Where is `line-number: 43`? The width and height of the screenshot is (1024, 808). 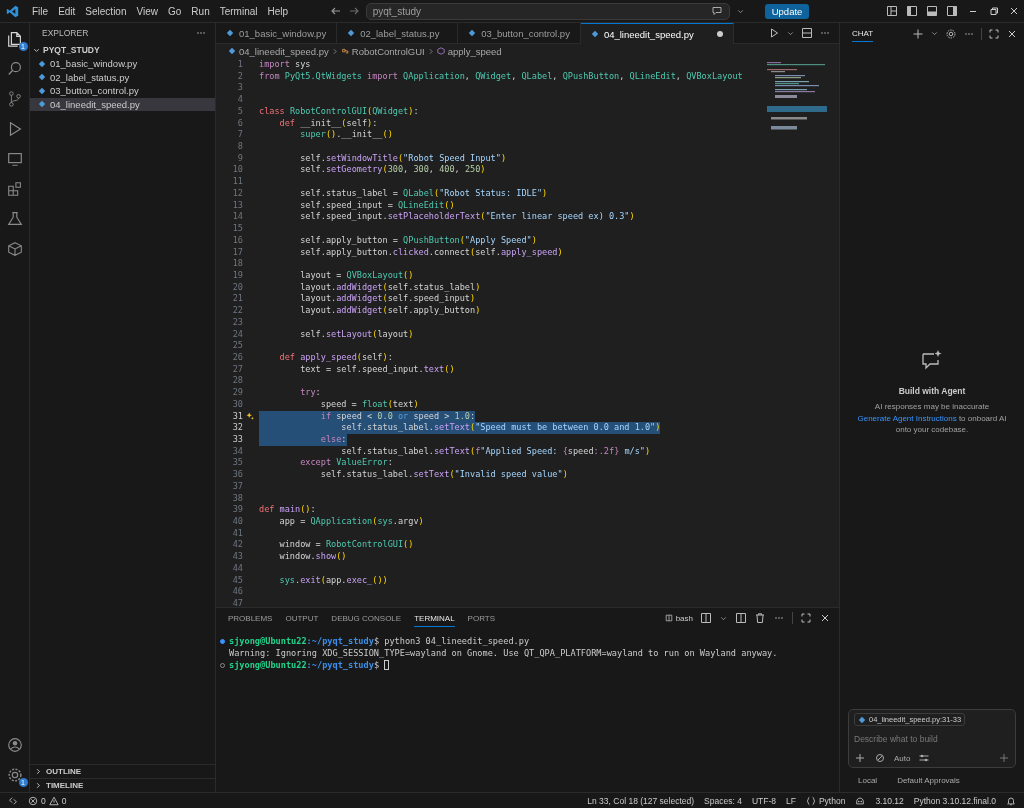
line-number: 43 is located at coordinates (237, 557).